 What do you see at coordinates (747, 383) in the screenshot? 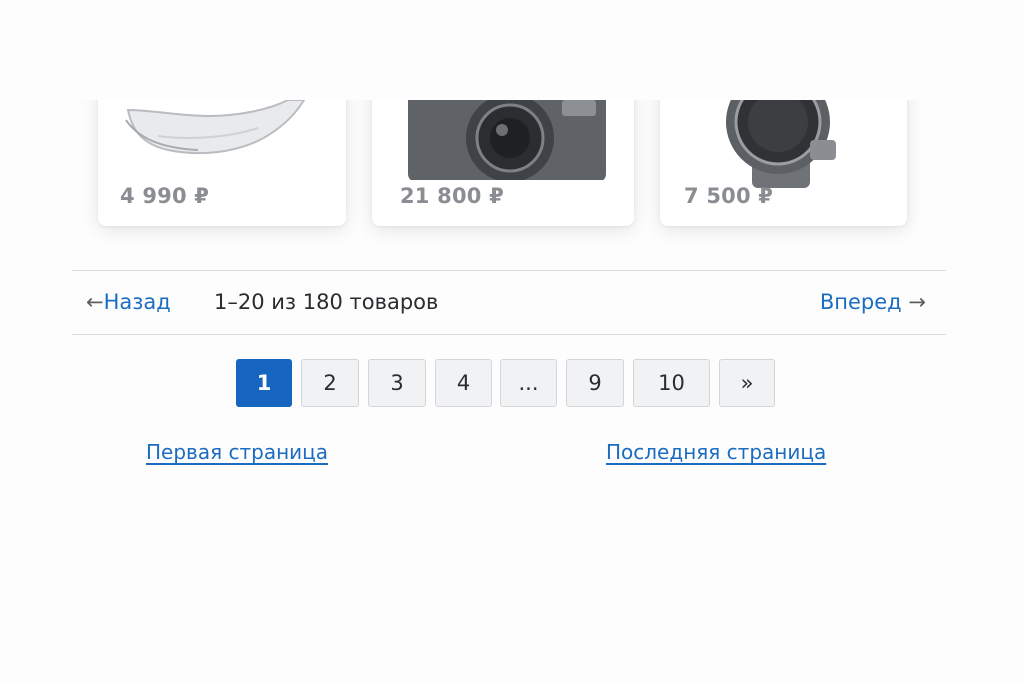
I see `next-page-button: »` at bounding box center [747, 383].